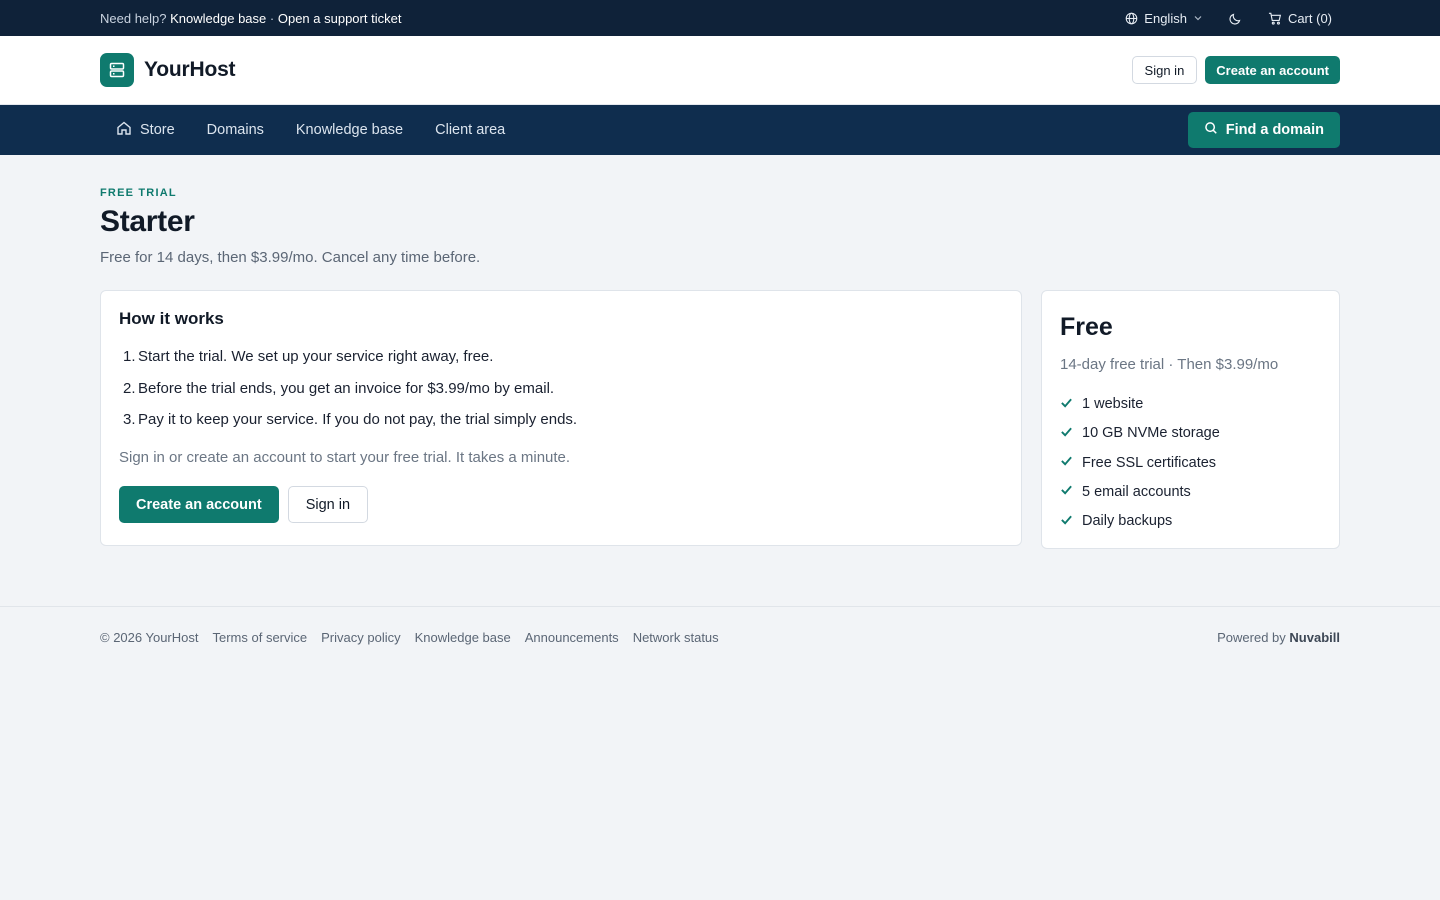 The width and height of the screenshot is (1440, 900). I want to click on footer-link-knowledge-base: Knowledge base, so click(463, 637).